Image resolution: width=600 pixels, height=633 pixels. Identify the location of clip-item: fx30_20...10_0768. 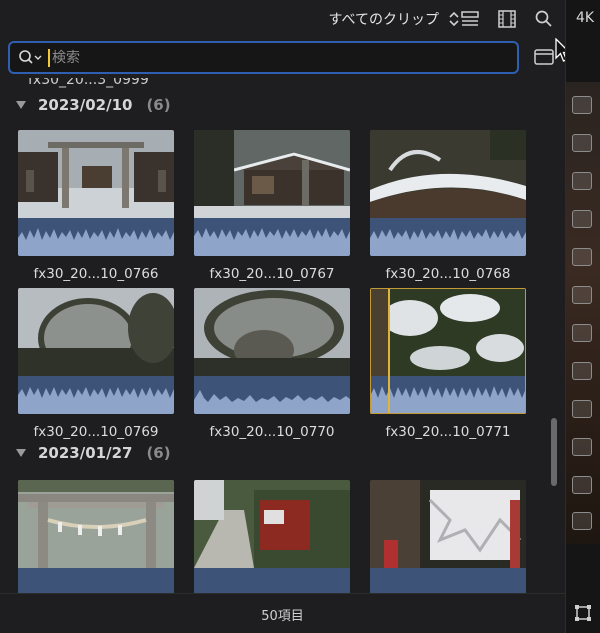
(448, 206).